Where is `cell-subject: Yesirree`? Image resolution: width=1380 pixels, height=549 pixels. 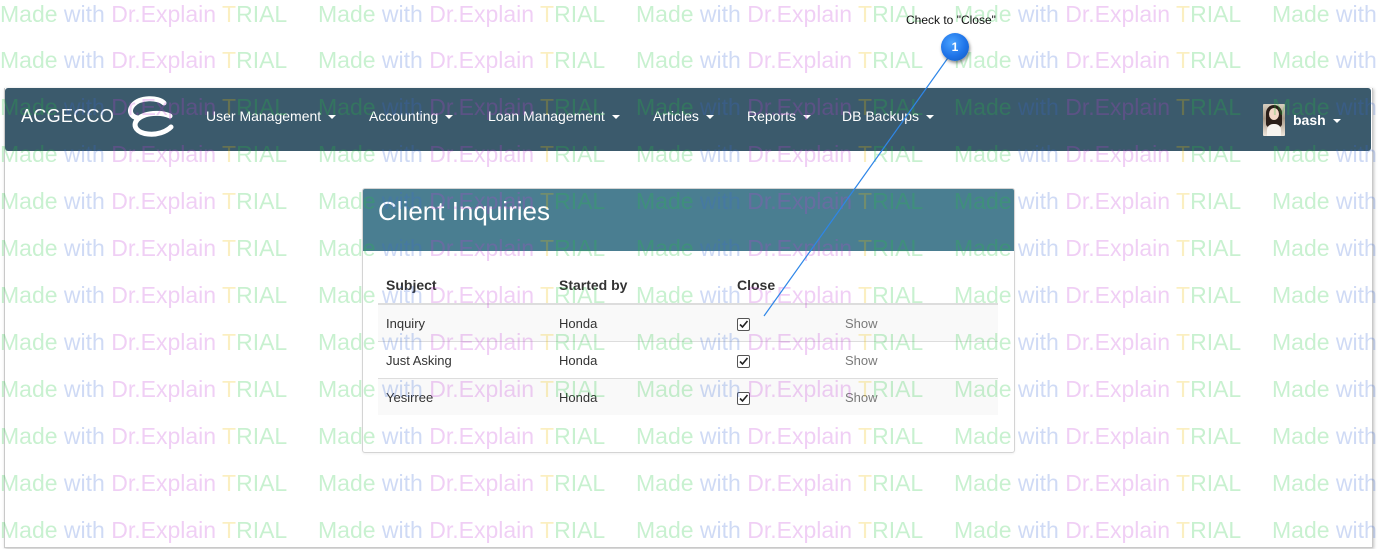
cell-subject: Yesirree is located at coordinates (464, 396).